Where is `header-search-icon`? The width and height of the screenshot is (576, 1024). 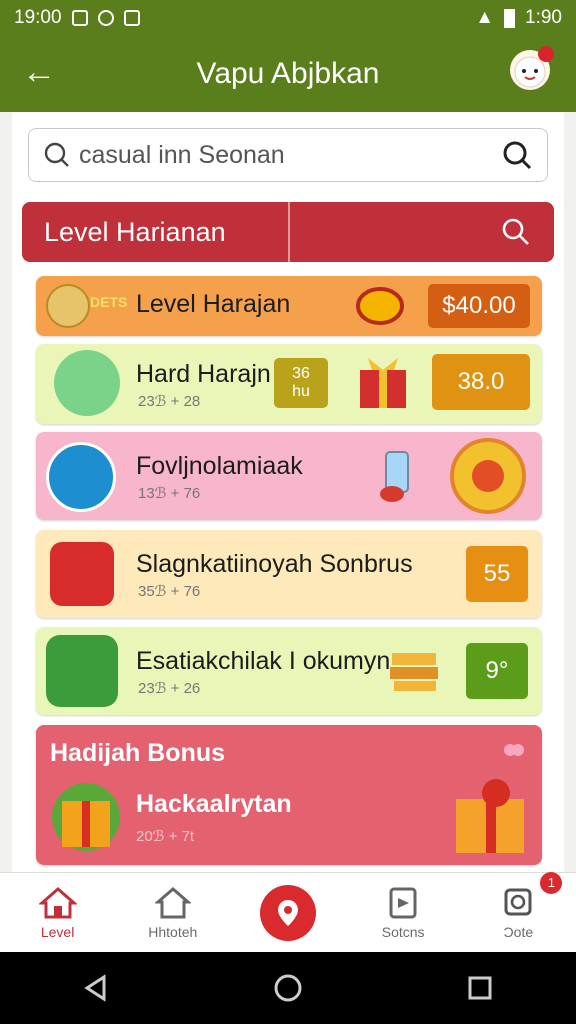 header-search-icon is located at coordinates (516, 232).